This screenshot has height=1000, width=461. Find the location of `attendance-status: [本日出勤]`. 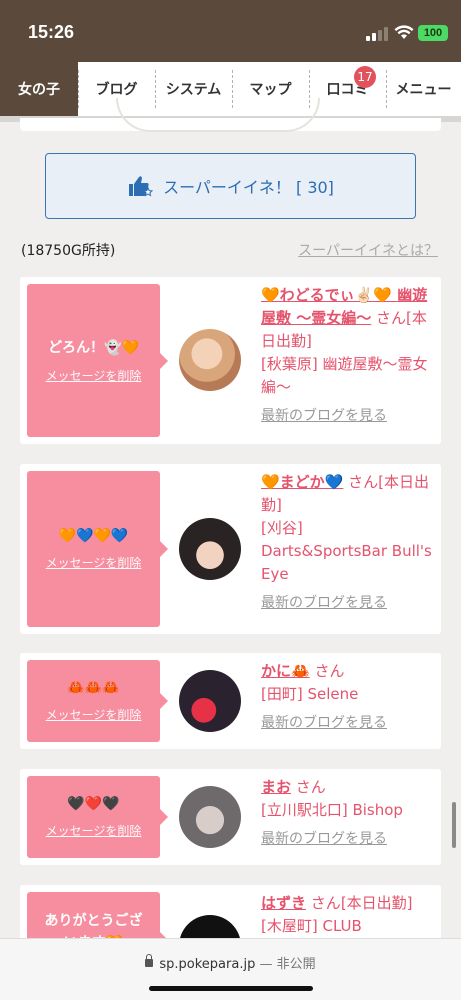

attendance-status: [本日出勤] is located at coordinates (376, 903).